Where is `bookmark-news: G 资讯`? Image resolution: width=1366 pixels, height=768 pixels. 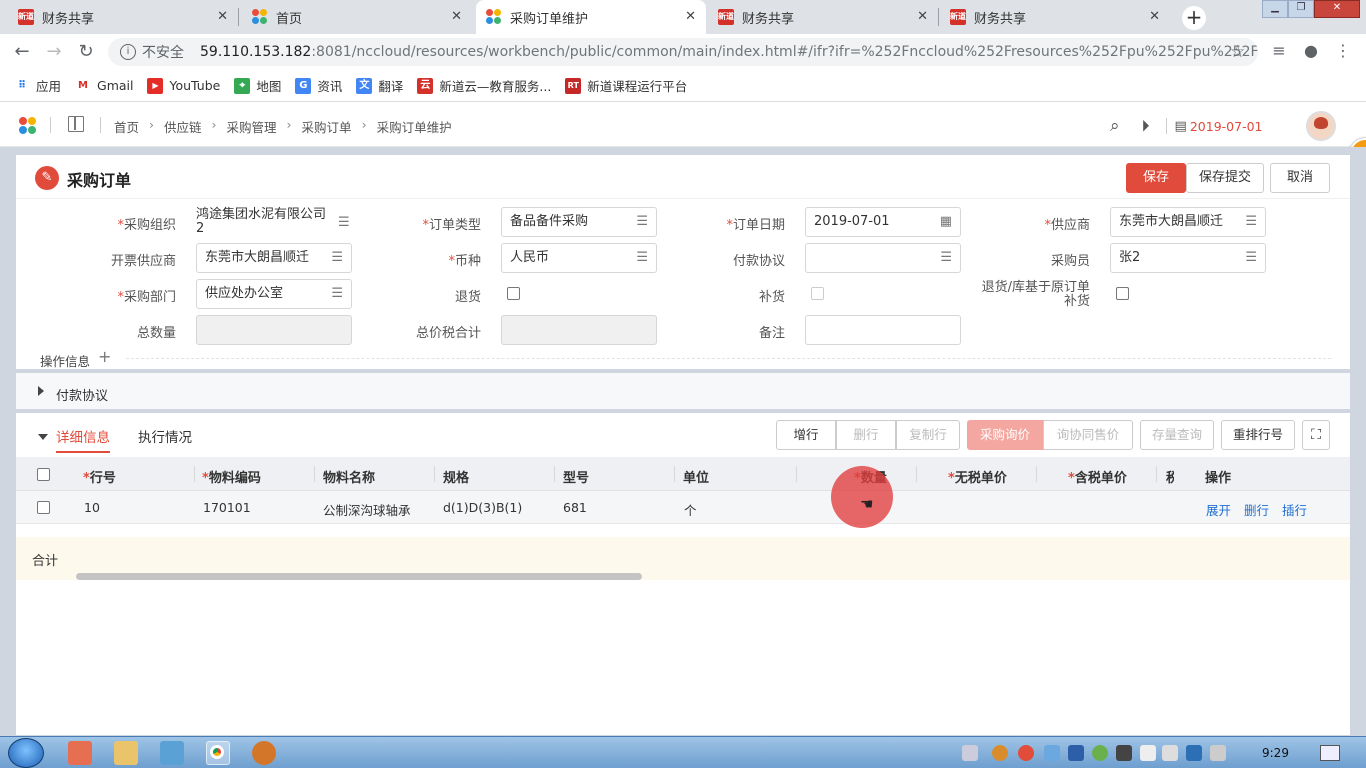 bookmark-news: G 资讯 is located at coordinates (318, 85).